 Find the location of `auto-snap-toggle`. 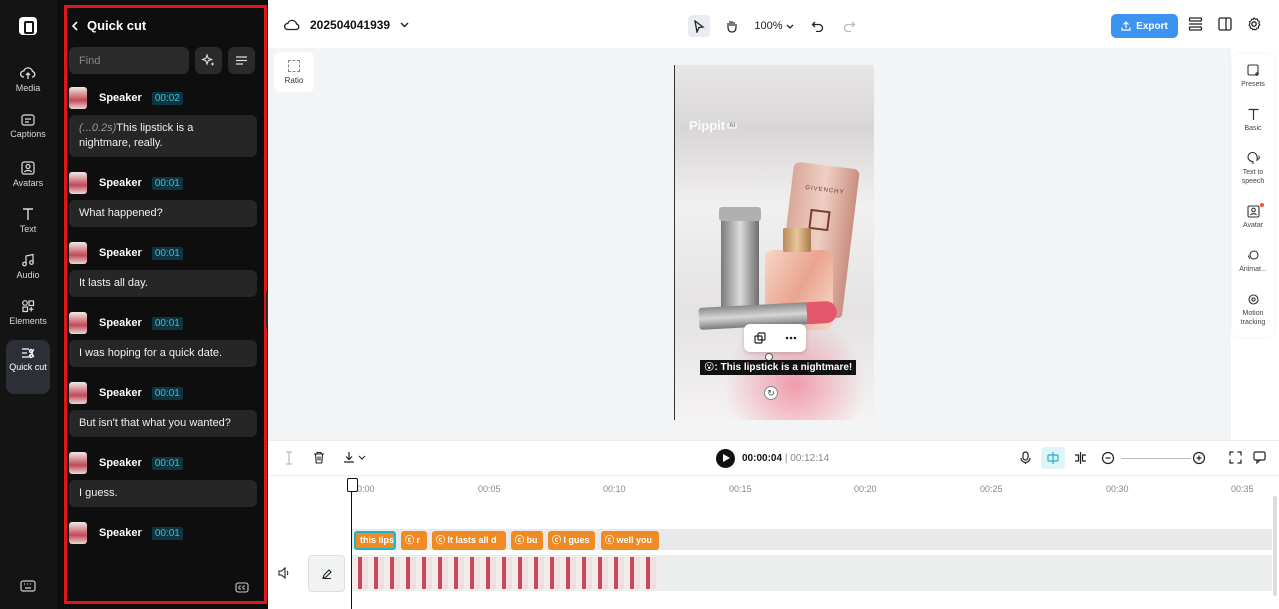

auto-snap-toggle is located at coordinates (1053, 458).